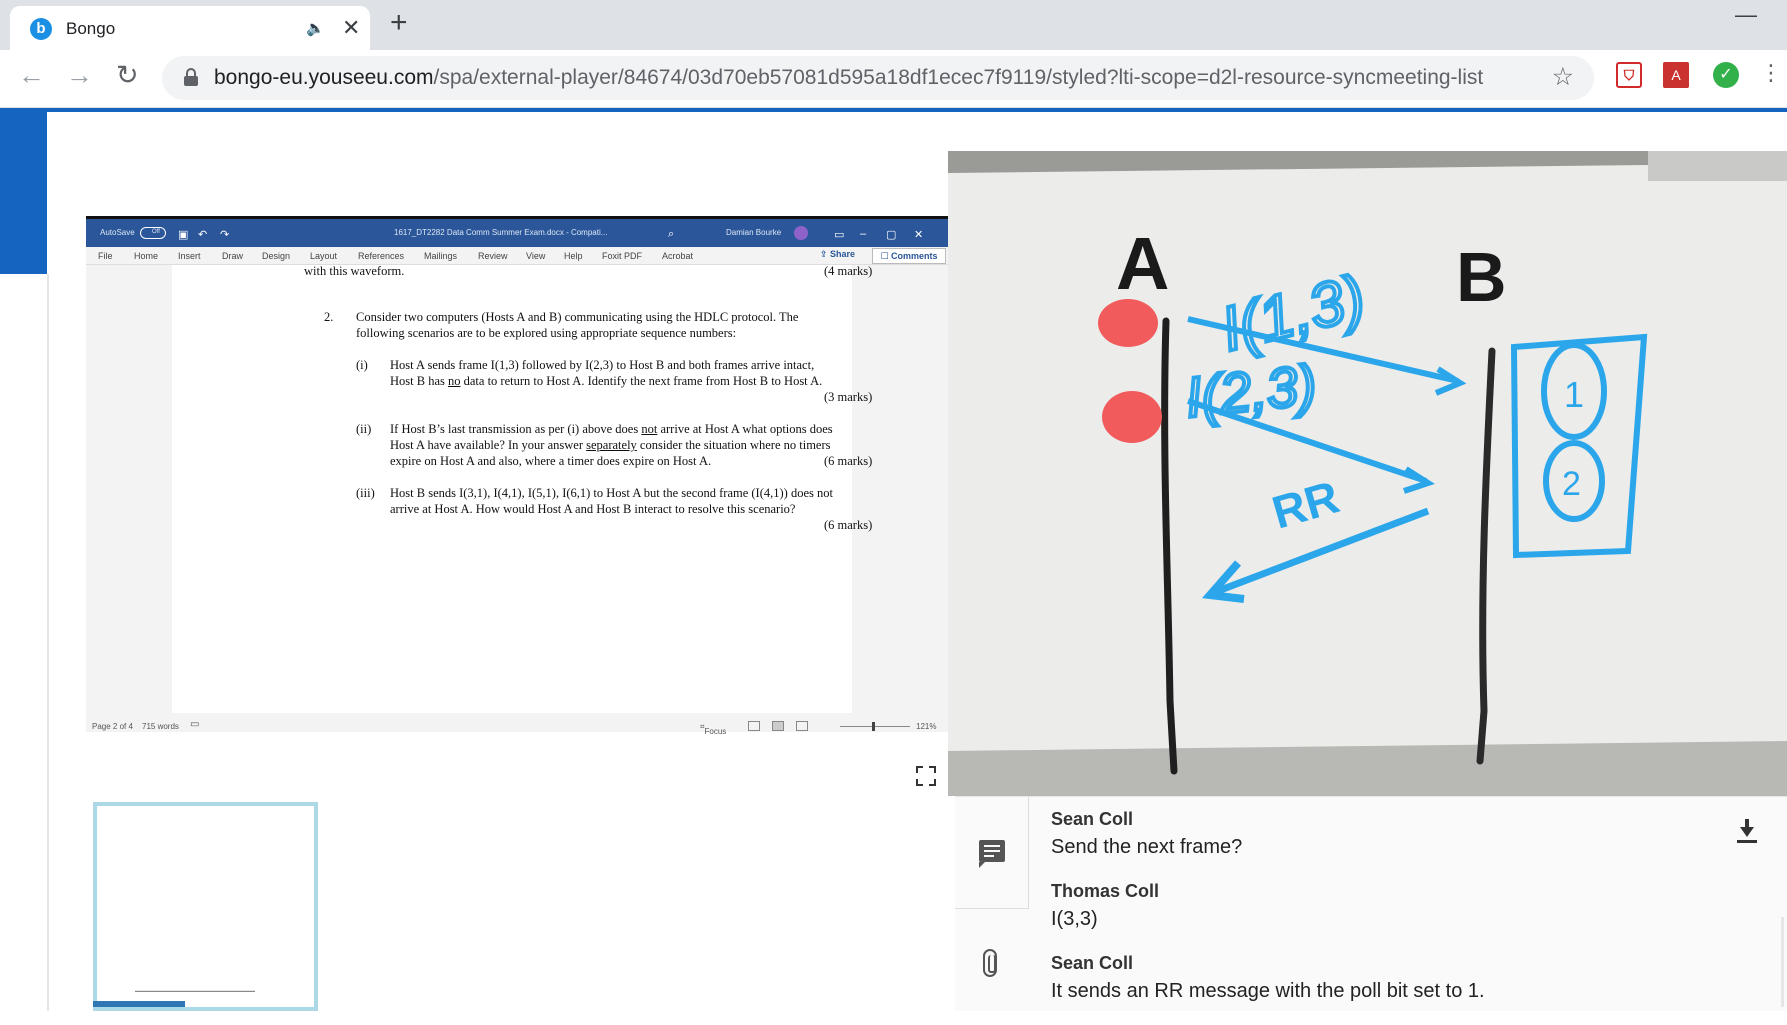  Describe the element at coordinates (190, 28) in the screenshot. I see `browser-tab: b Bongo 🔈 ✕` at that location.